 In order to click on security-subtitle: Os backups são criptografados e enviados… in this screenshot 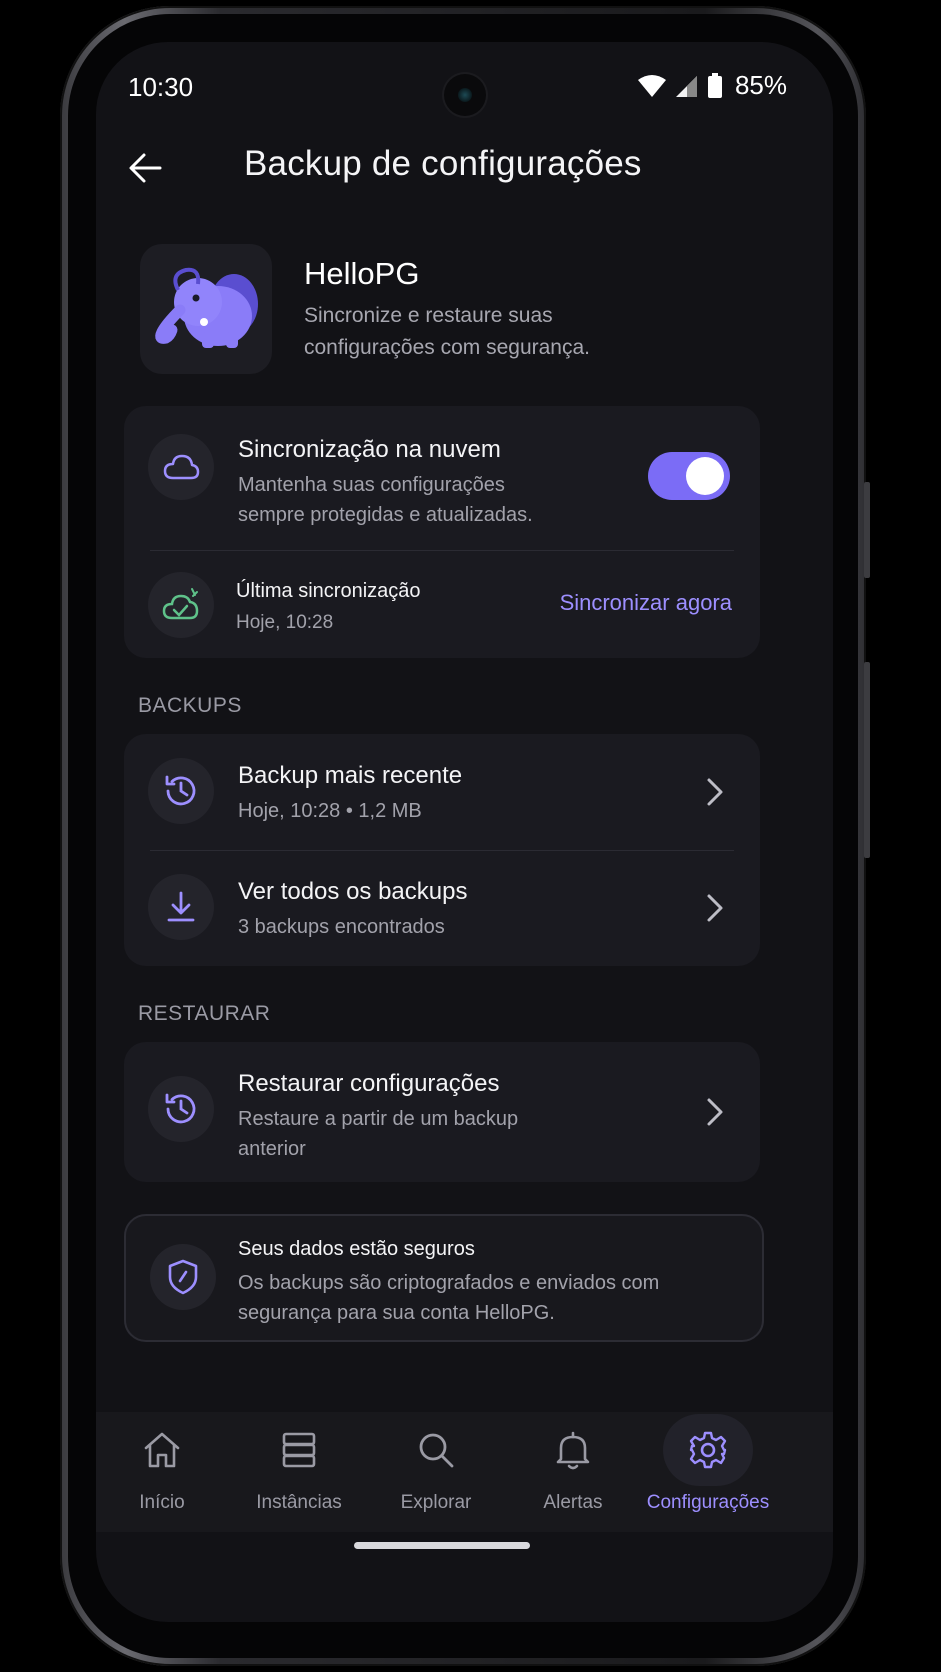, I will do `click(449, 1298)`.